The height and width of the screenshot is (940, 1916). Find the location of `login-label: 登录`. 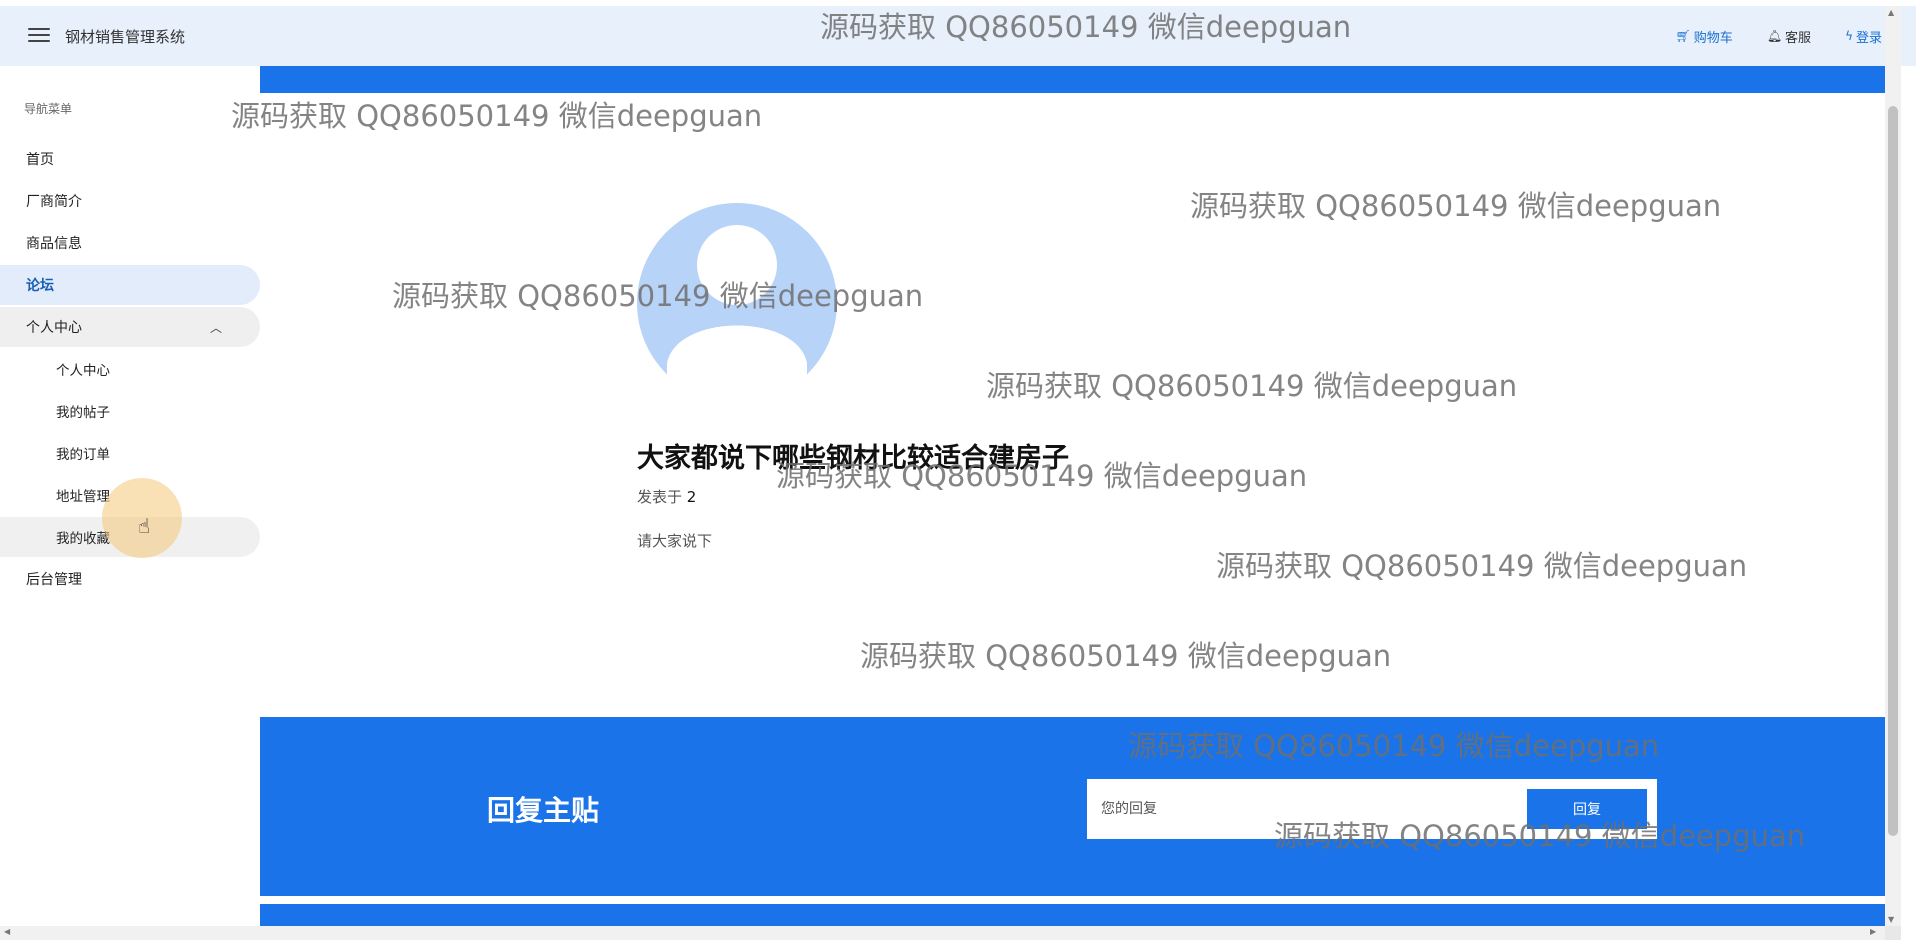

login-label: 登录 is located at coordinates (1868, 38).